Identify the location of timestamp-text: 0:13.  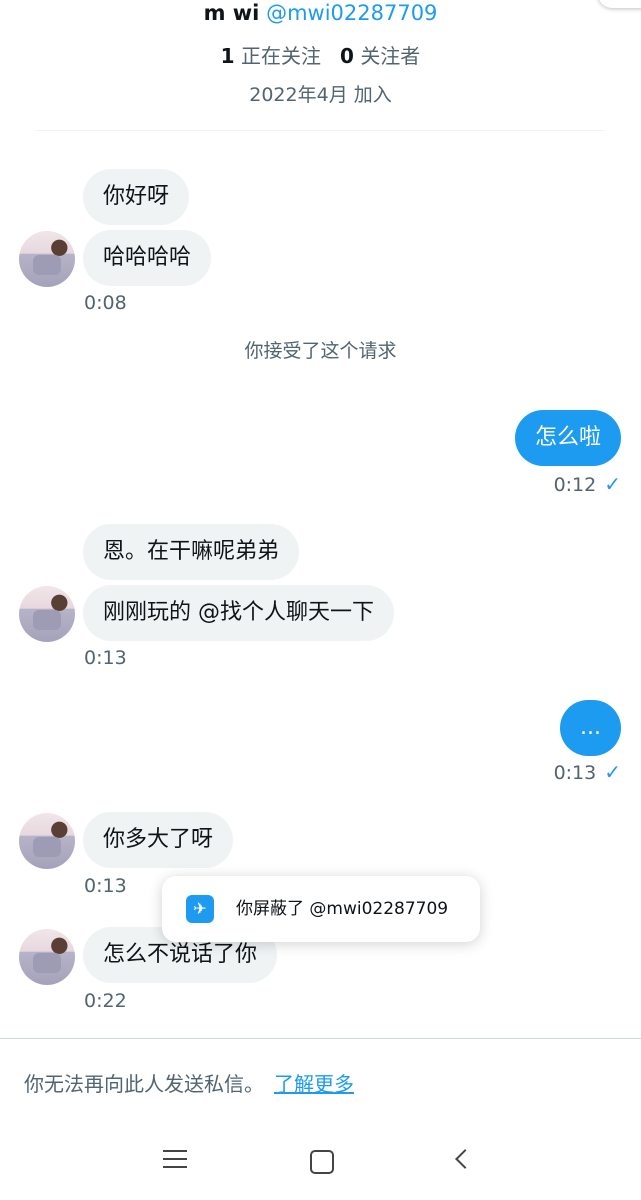
(575, 773).